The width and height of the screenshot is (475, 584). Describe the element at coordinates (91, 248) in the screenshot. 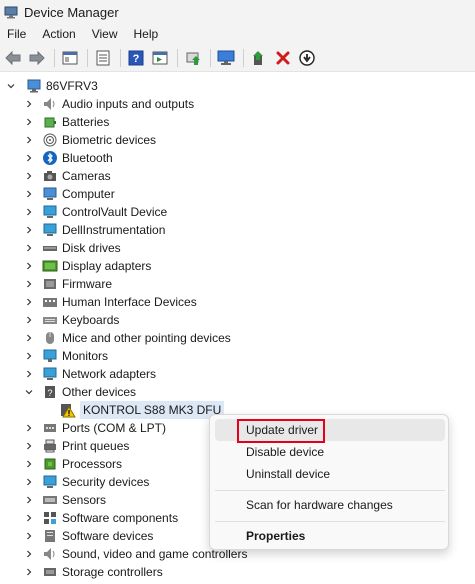

I see `tree-category-label: Disk drives` at that location.